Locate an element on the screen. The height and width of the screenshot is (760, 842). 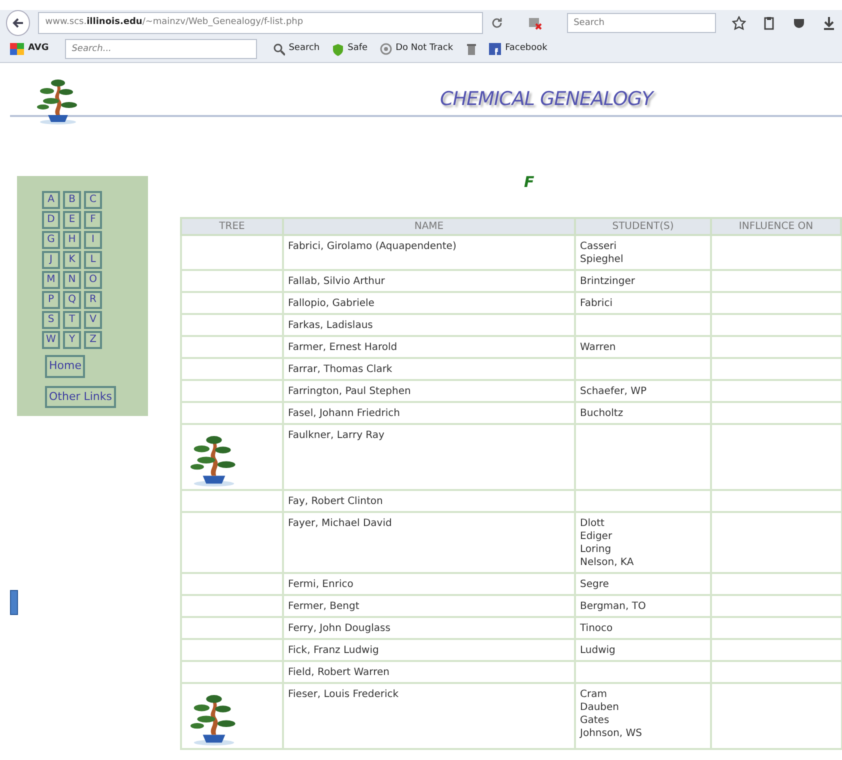
letter-link: E is located at coordinates (72, 220).